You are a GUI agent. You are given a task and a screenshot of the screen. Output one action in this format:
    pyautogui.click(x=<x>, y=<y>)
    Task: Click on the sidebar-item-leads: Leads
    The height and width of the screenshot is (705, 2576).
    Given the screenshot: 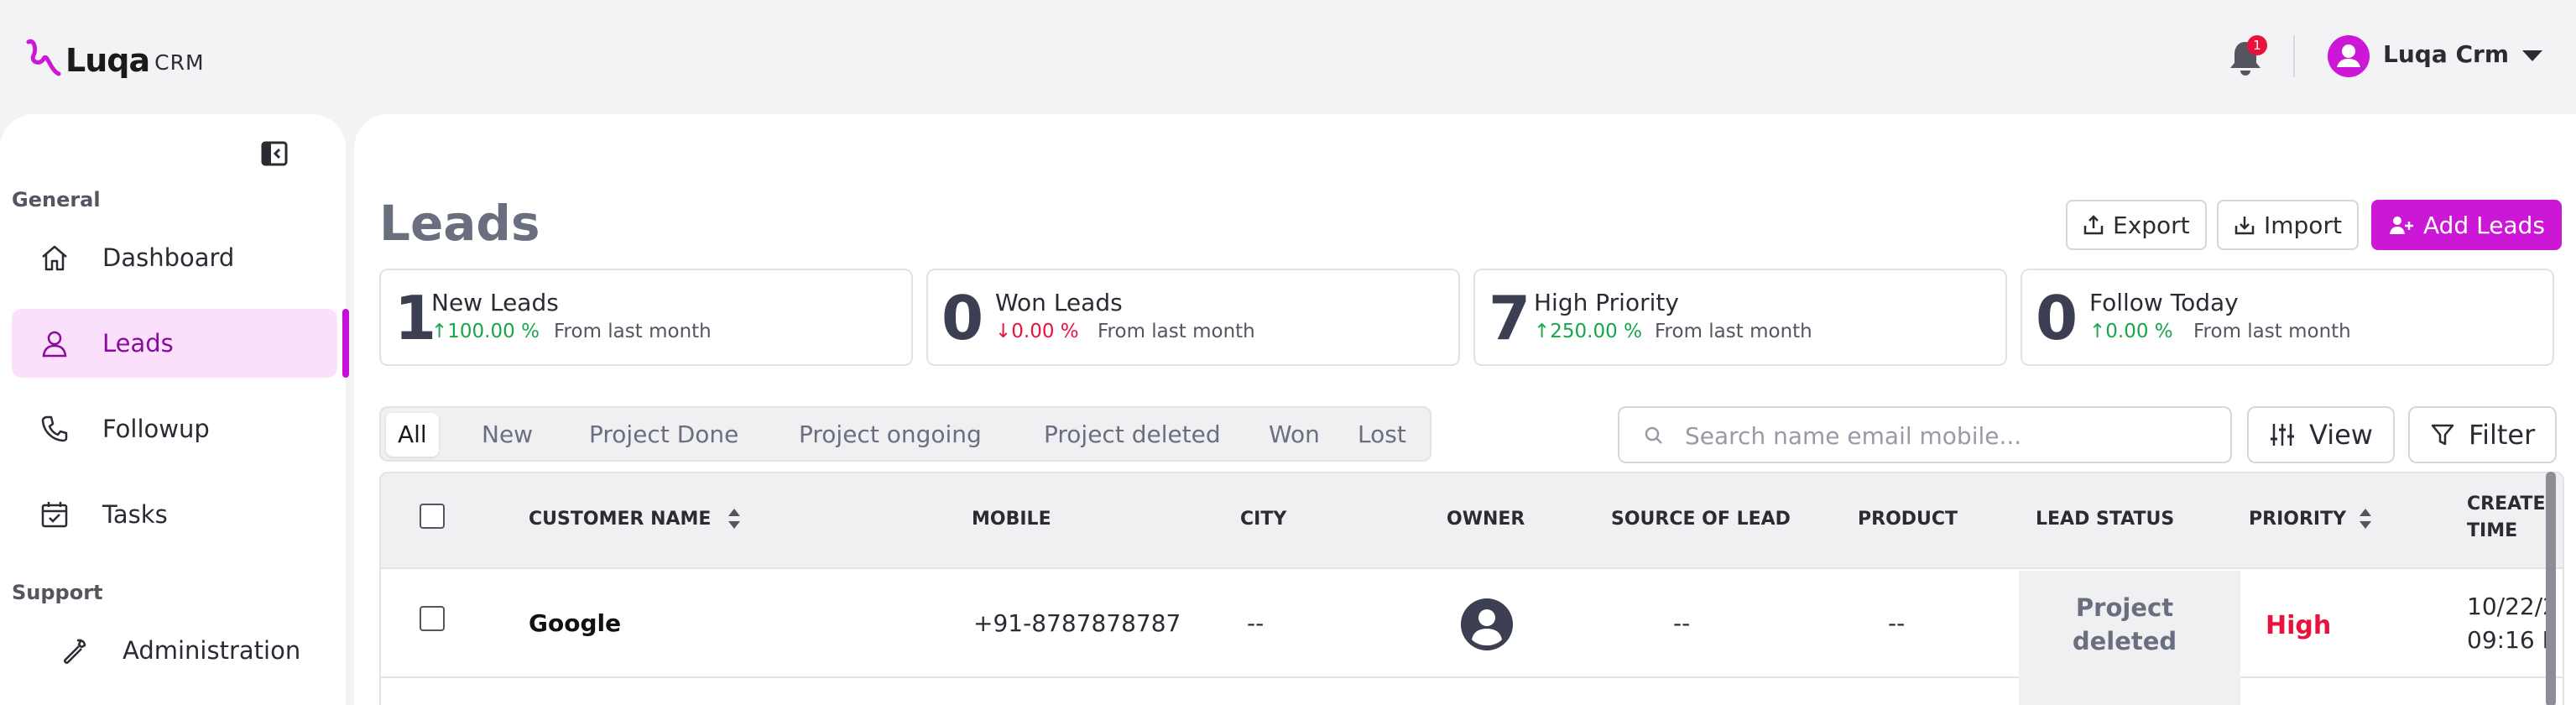 What is the action you would take?
    pyautogui.click(x=180, y=343)
    